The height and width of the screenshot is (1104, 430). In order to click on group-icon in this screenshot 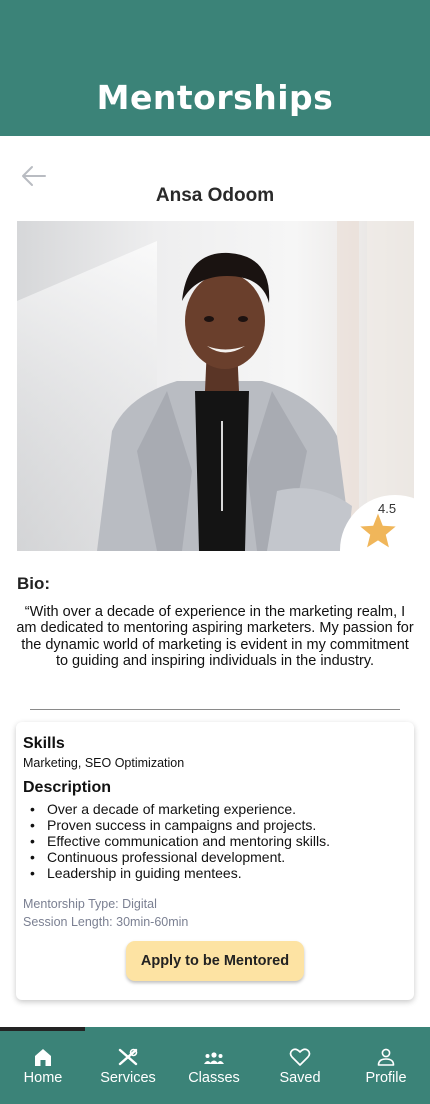, I will do `click(214, 1057)`.